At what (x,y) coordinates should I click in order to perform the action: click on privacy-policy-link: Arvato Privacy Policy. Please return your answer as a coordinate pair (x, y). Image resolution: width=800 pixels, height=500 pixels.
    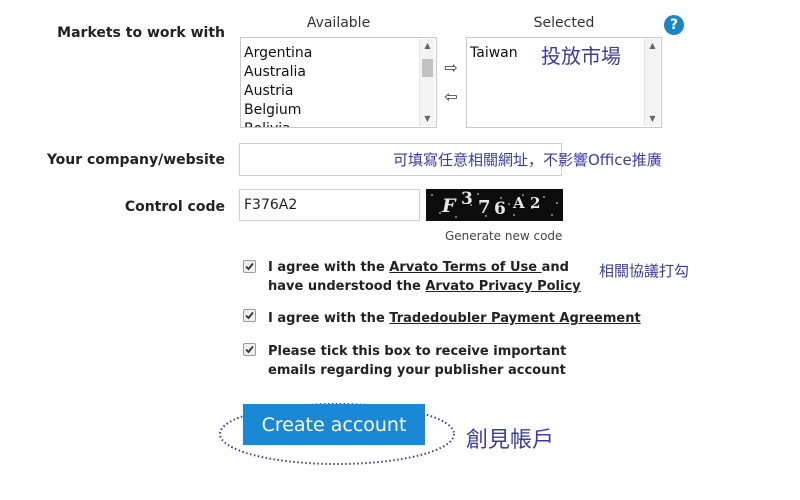
    Looking at the image, I should click on (502, 286).